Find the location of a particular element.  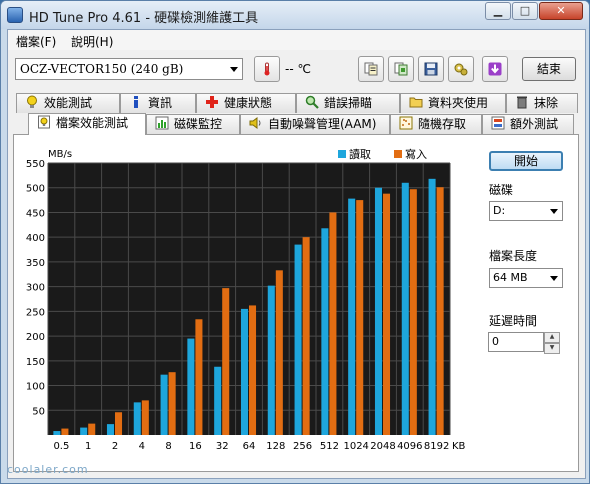

drive-select-value: OCZ-VECTOR150 (240 gB) is located at coordinates (102, 69).